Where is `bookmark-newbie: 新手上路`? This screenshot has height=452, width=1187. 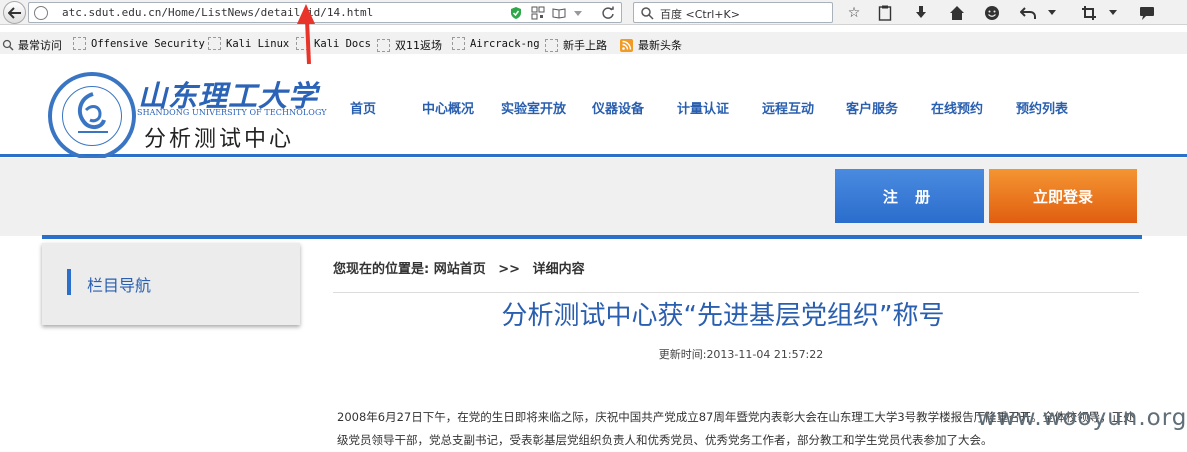
bookmark-newbie: 新手上路 is located at coordinates (576, 45).